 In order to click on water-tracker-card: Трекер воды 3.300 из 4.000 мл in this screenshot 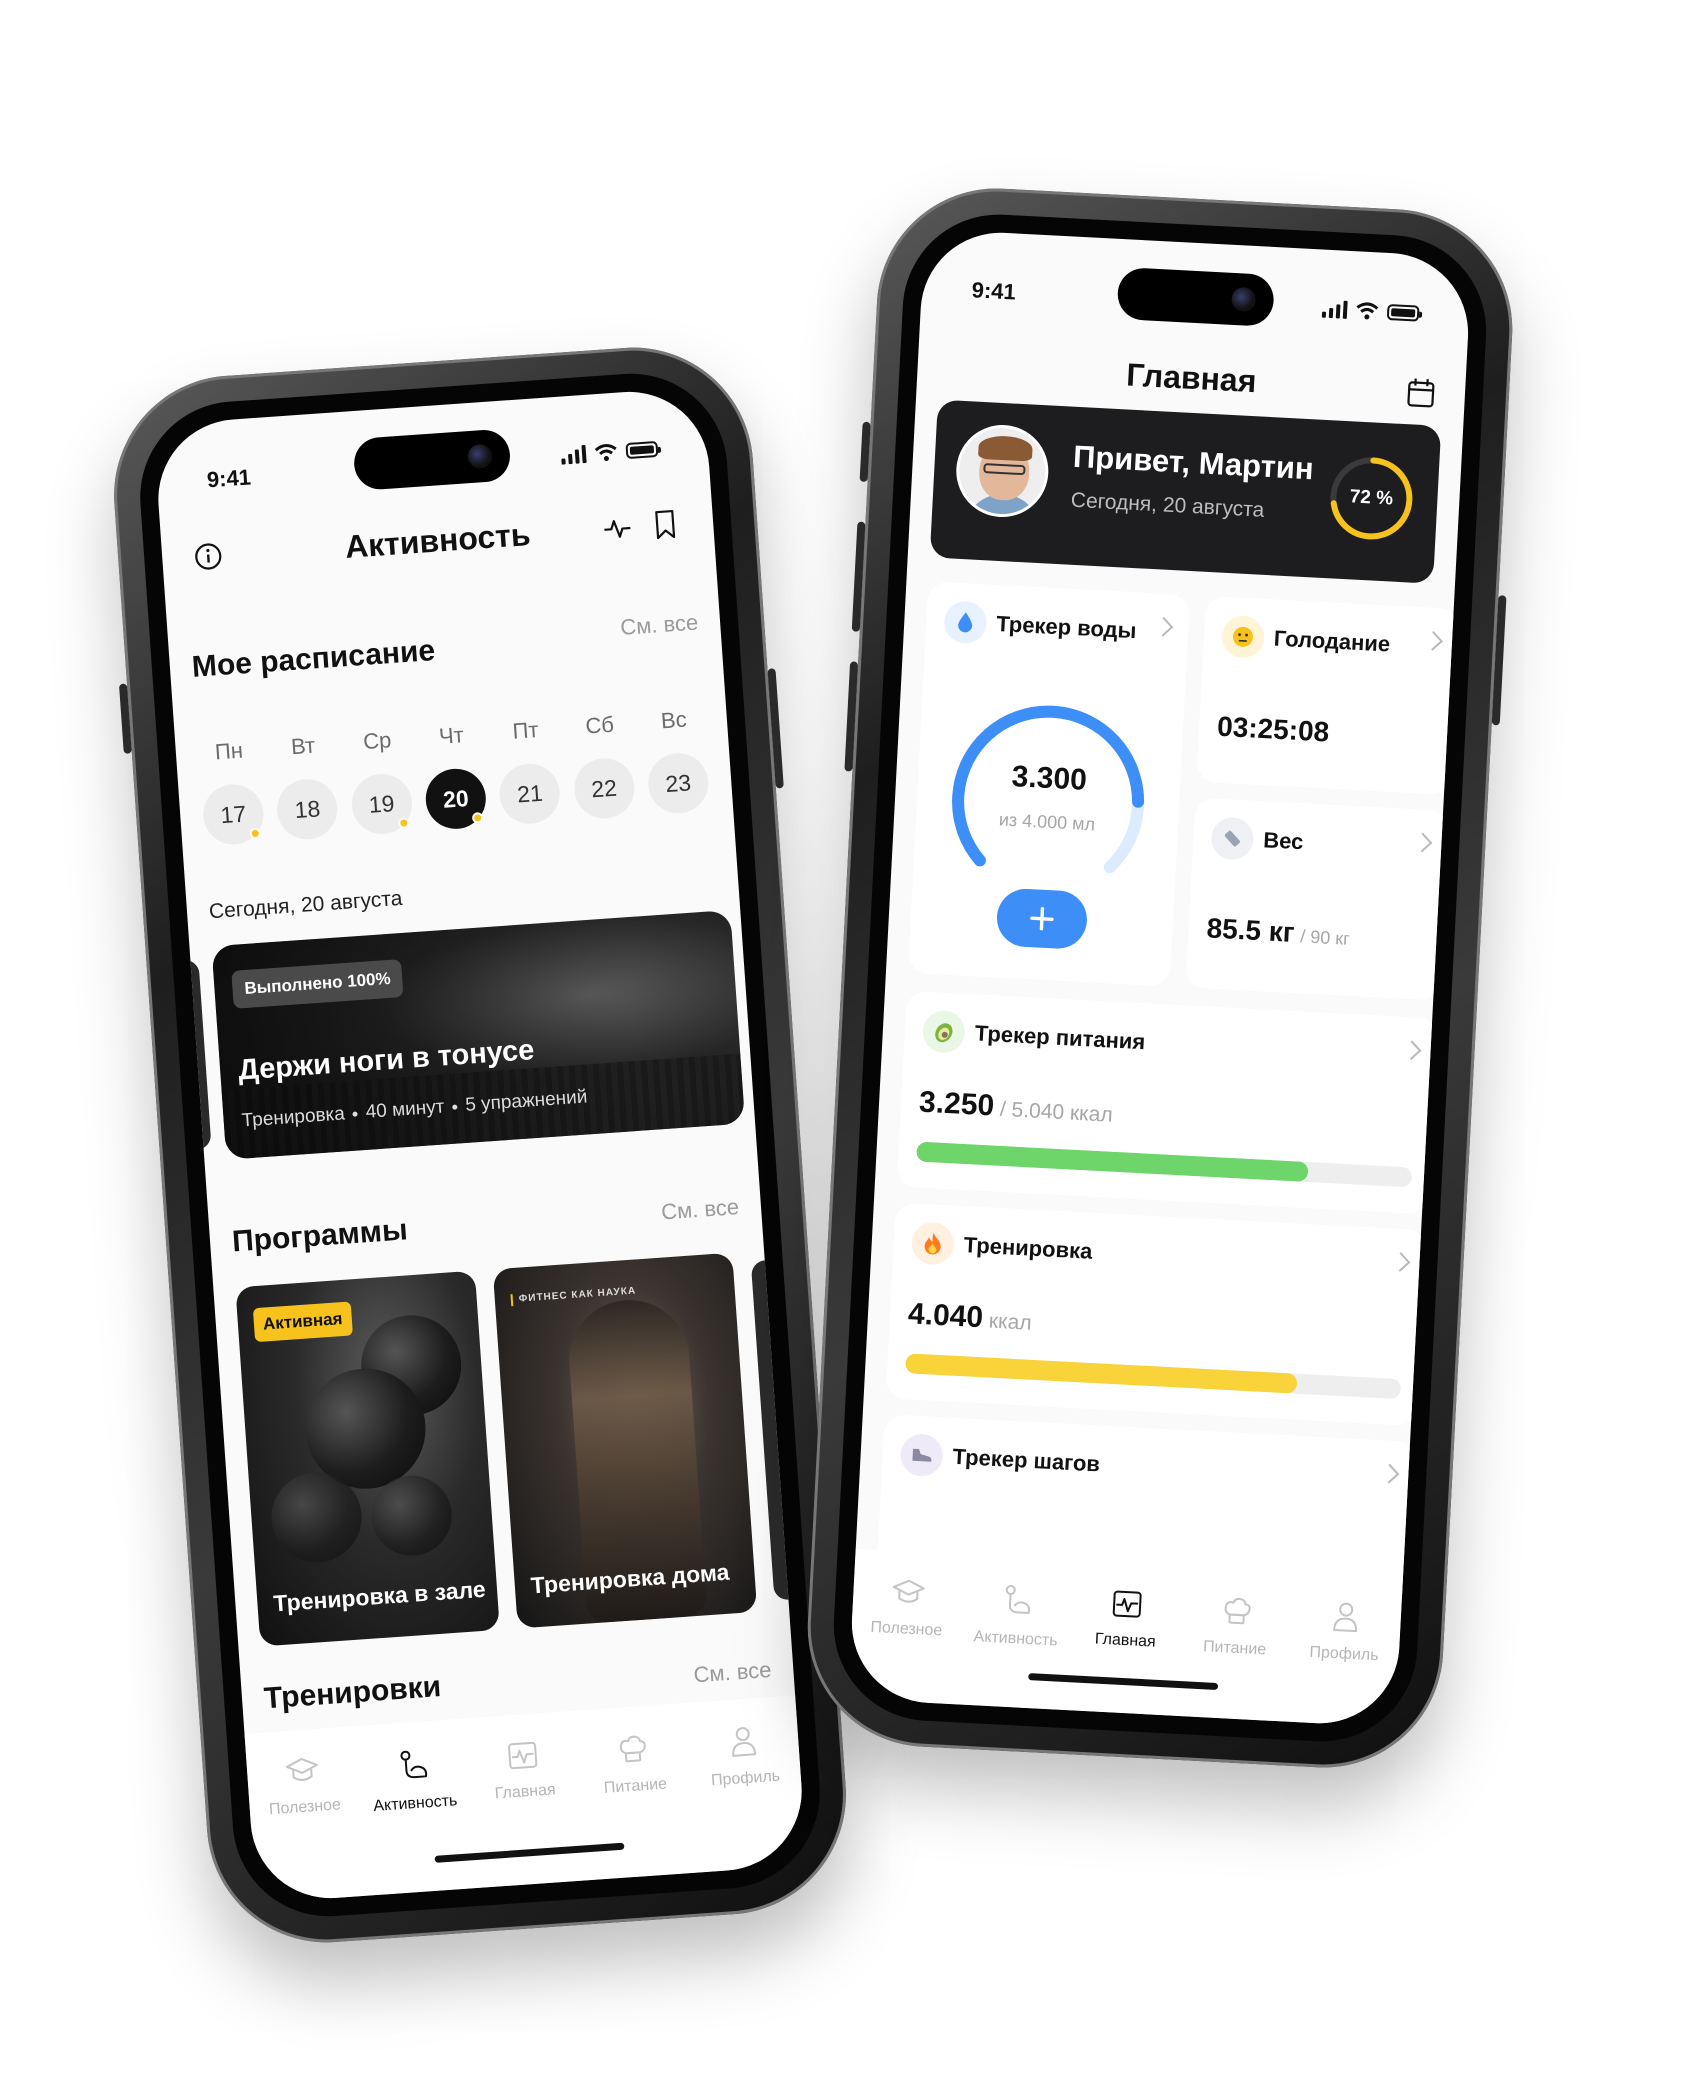, I will do `click(1049, 784)`.